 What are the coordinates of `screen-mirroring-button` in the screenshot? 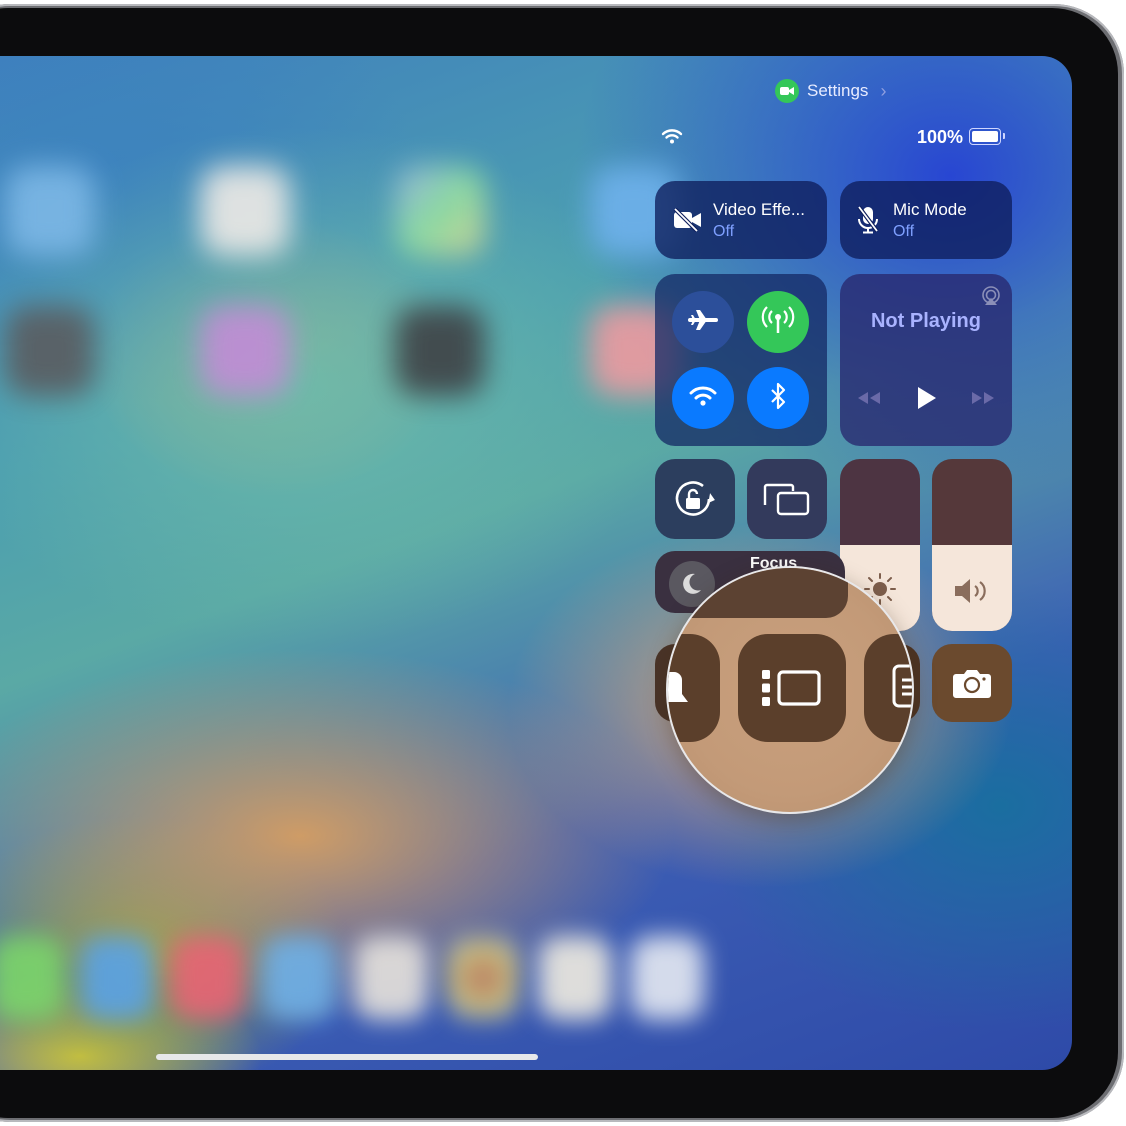 It's located at (787, 499).